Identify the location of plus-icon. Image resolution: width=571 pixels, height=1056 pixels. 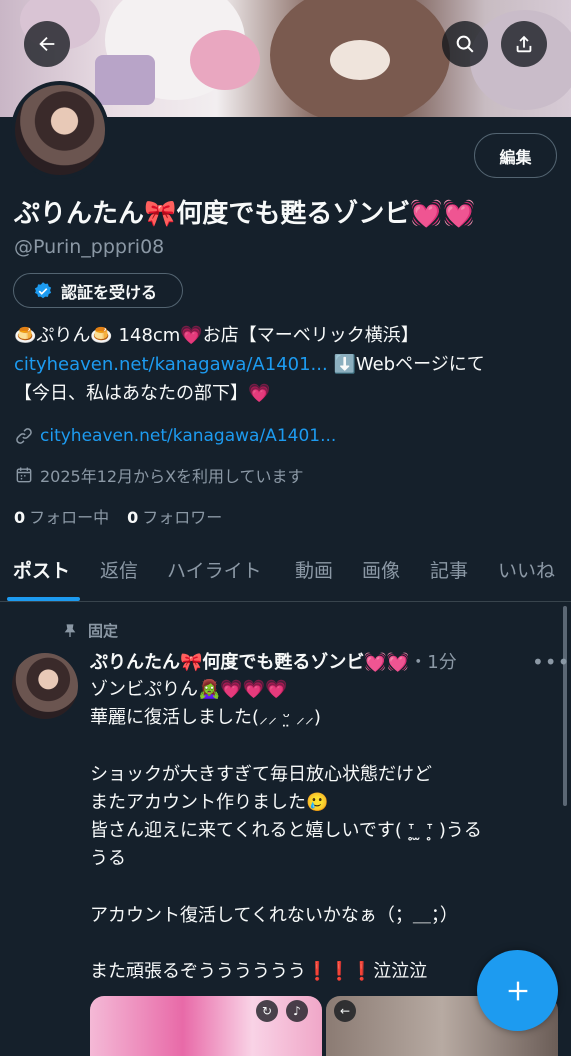
(517, 990).